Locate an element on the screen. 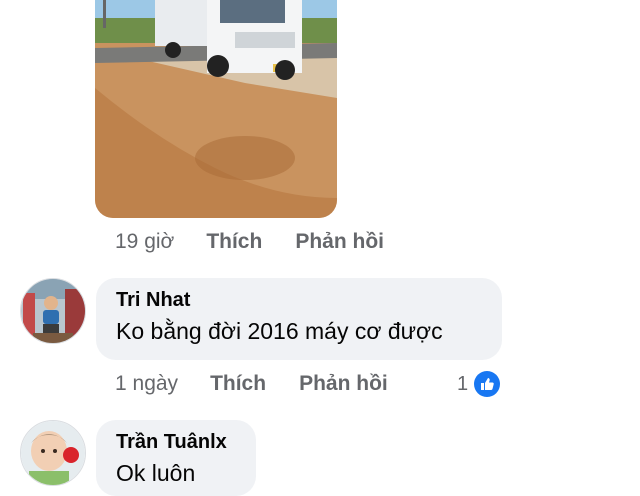 This screenshot has width=640, height=496. post-reply-actions: 19 giờ Thích Phản hồi is located at coordinates (249, 242).